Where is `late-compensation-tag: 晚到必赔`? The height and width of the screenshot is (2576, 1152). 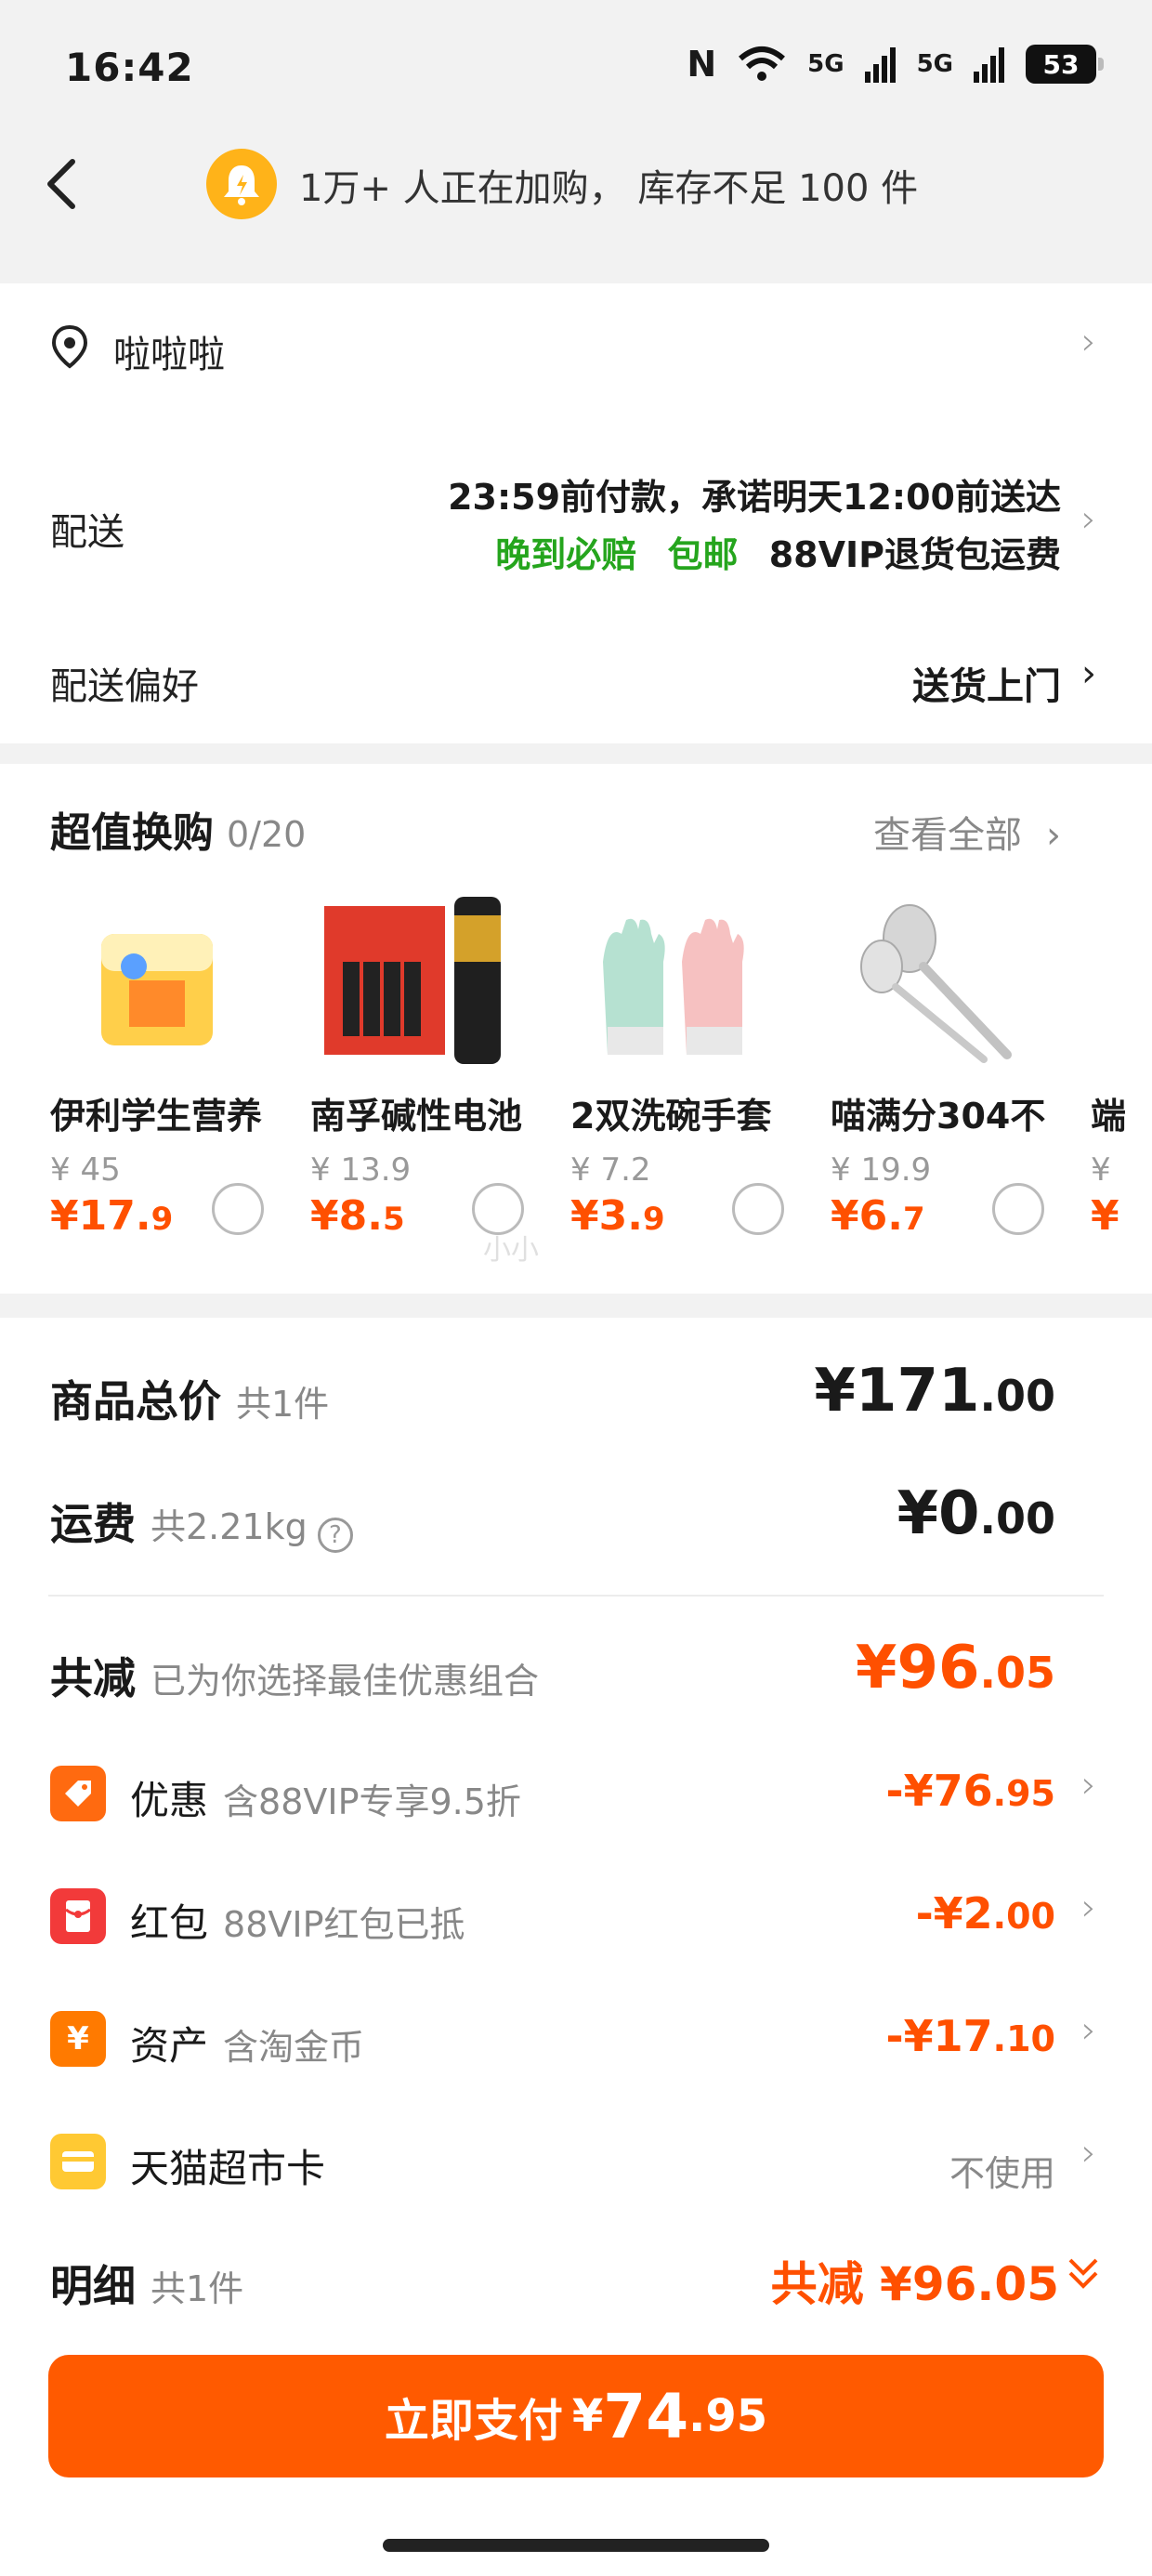 late-compensation-tag: 晚到必赔 is located at coordinates (566, 554).